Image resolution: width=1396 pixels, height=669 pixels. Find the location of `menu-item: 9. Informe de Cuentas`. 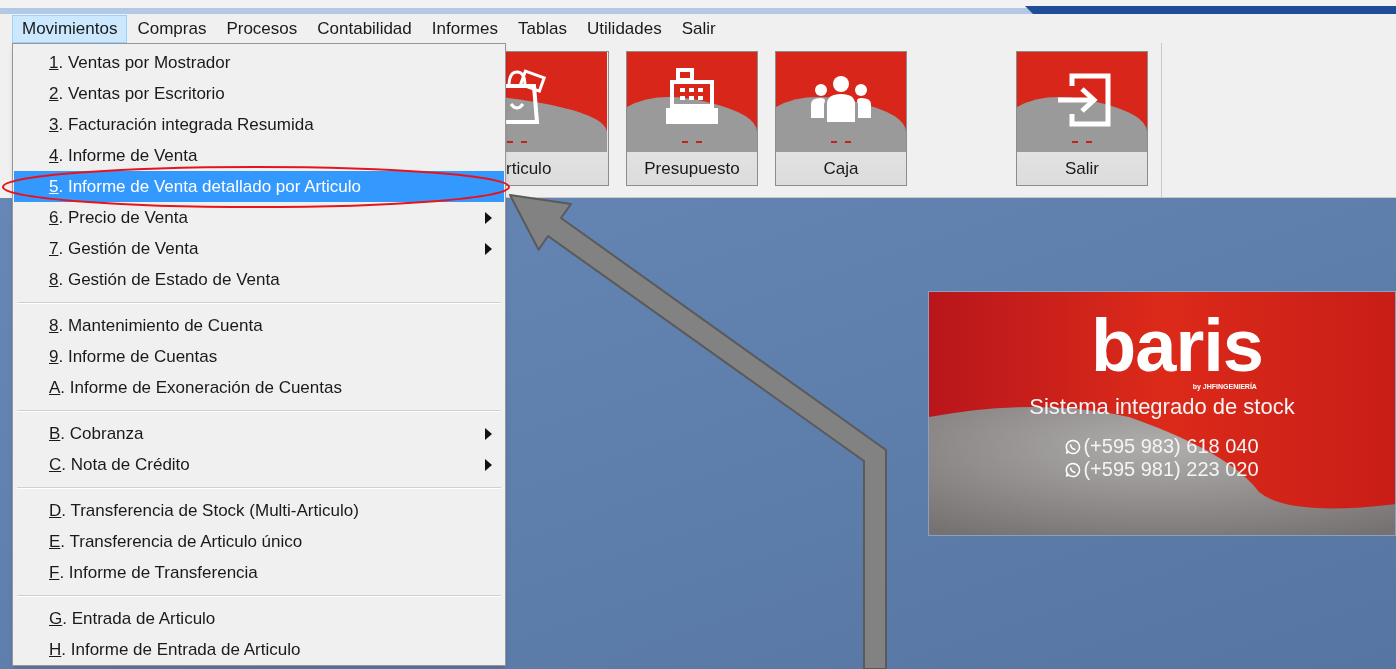

menu-item: 9. Informe de Cuentas is located at coordinates (259, 356).